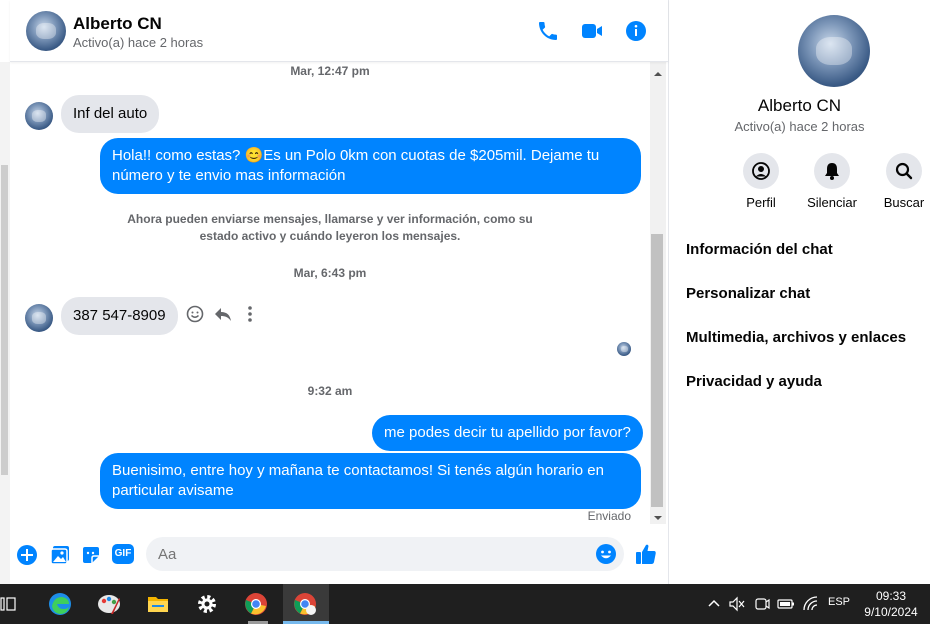 This screenshot has width=930, height=624. What do you see at coordinates (606, 554) in the screenshot?
I see `emoji-icon` at bounding box center [606, 554].